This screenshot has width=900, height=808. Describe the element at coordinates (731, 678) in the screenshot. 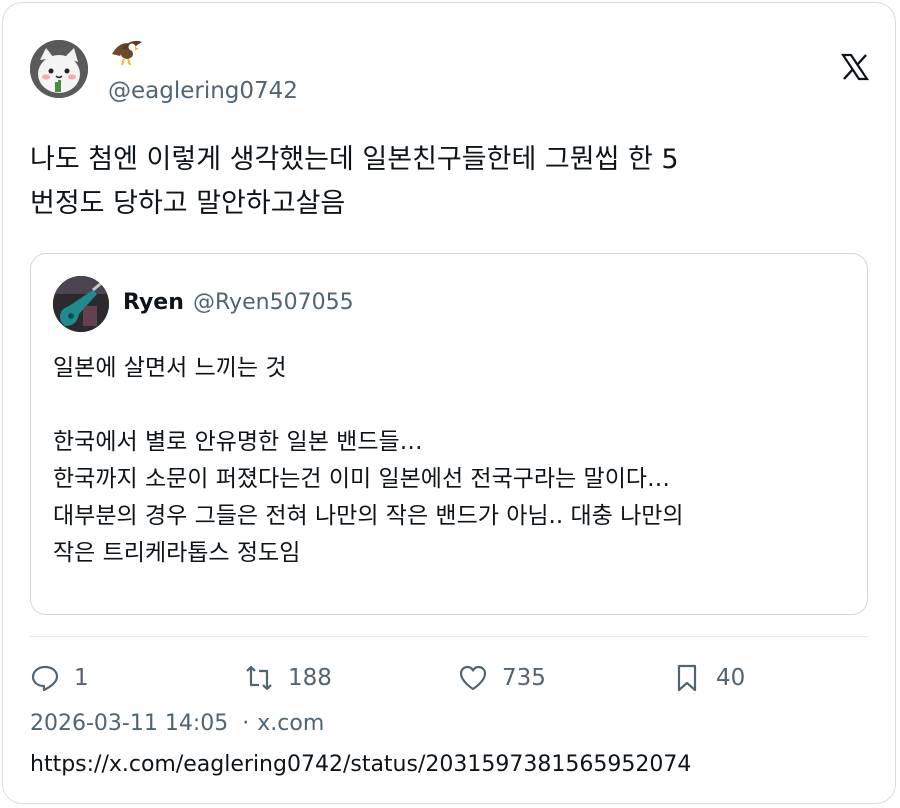

I see `bookmark-count: 40` at that location.